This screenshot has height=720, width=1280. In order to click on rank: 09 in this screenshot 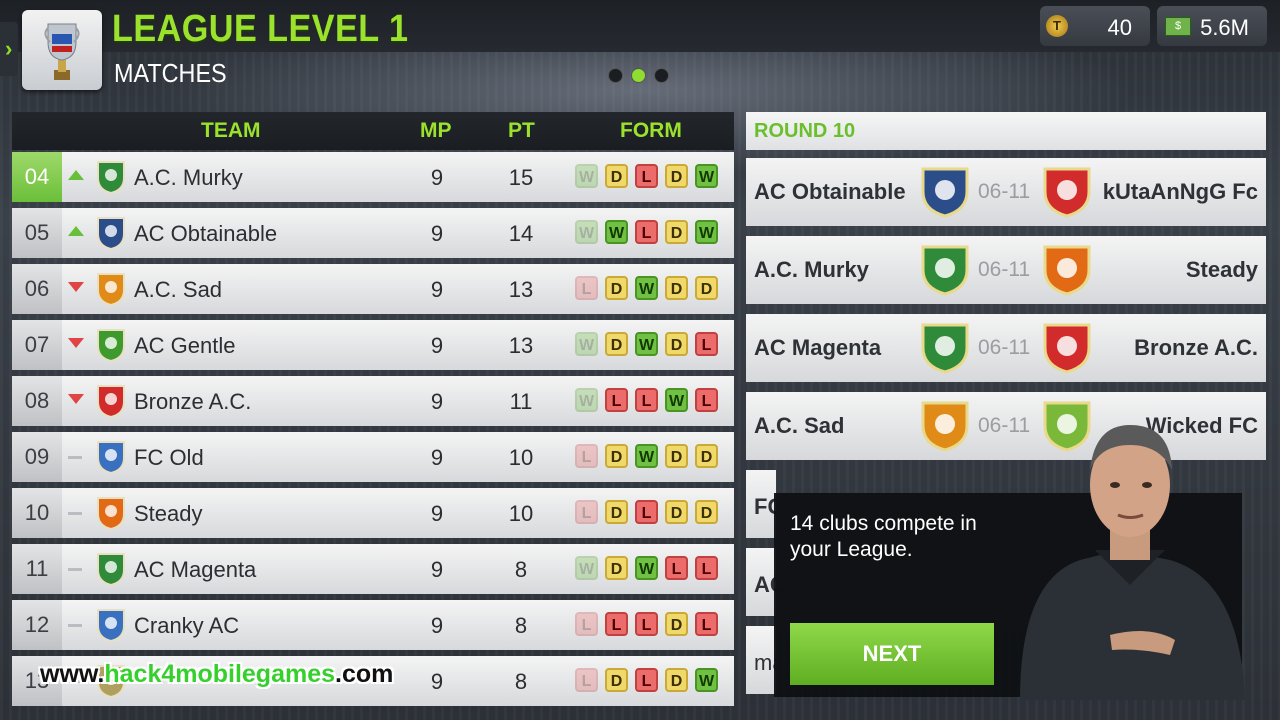, I will do `click(37, 457)`.